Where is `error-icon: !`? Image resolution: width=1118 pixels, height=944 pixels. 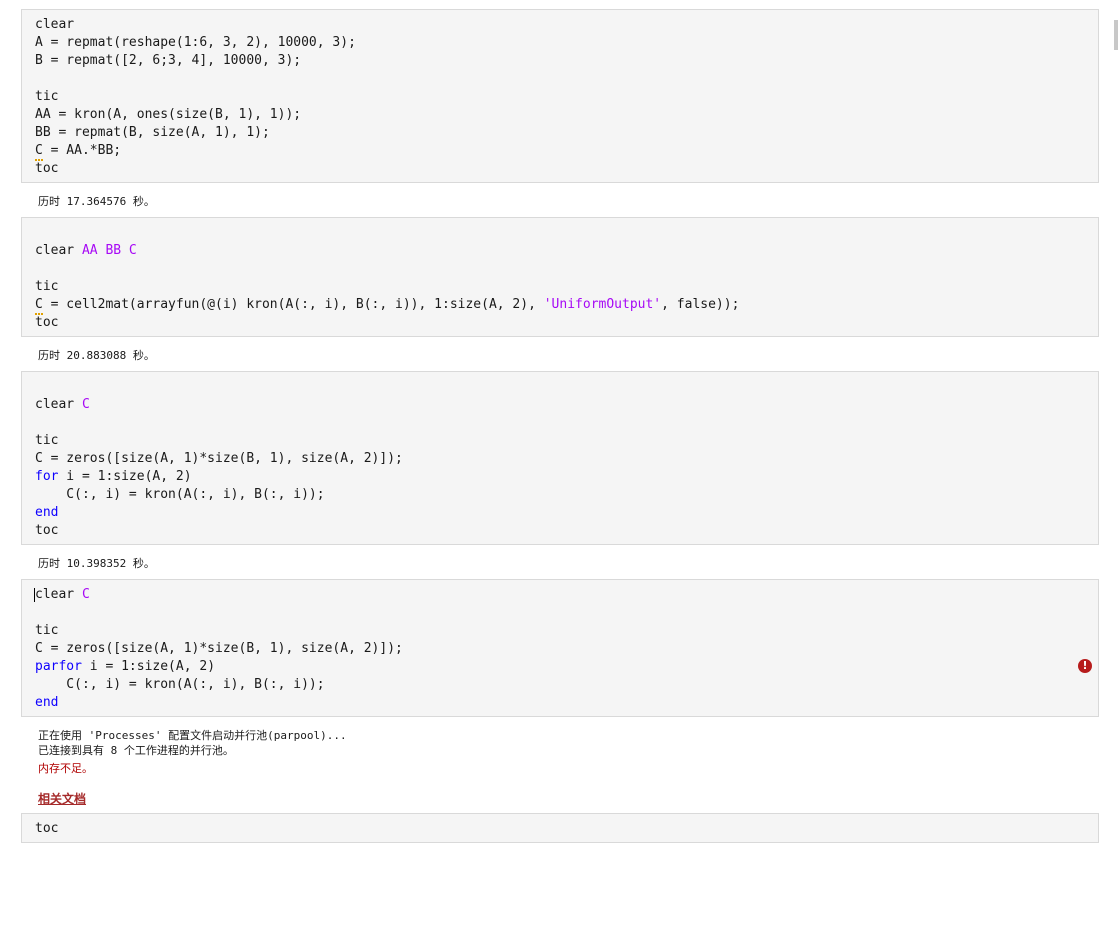
error-icon: ! is located at coordinates (1085, 666).